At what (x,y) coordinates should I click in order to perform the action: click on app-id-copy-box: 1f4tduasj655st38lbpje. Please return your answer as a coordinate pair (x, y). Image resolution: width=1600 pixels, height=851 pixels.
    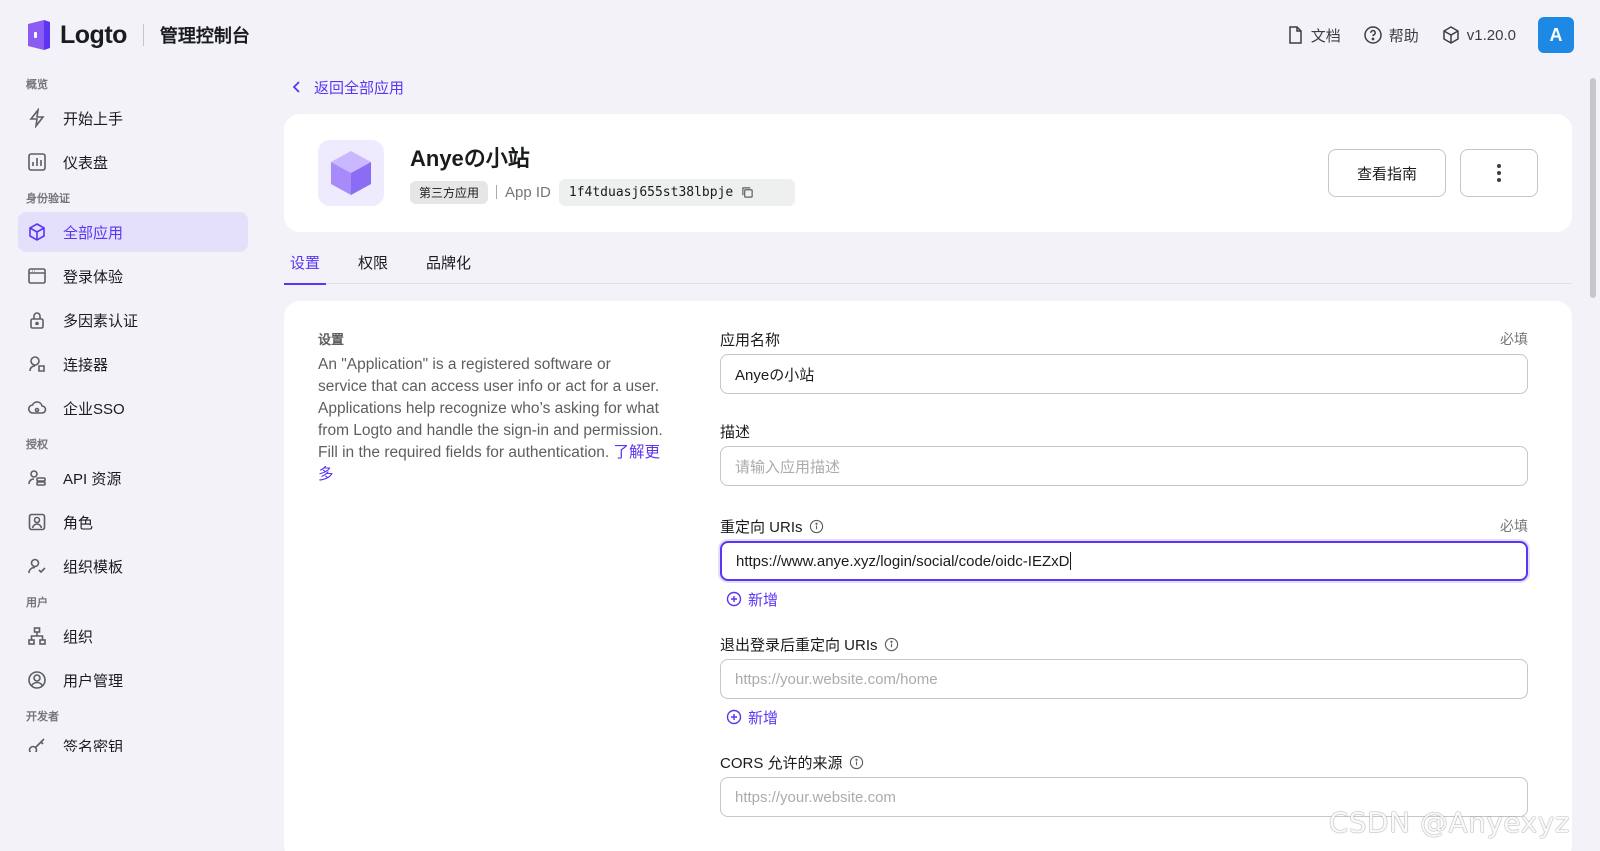
    Looking at the image, I should click on (676, 192).